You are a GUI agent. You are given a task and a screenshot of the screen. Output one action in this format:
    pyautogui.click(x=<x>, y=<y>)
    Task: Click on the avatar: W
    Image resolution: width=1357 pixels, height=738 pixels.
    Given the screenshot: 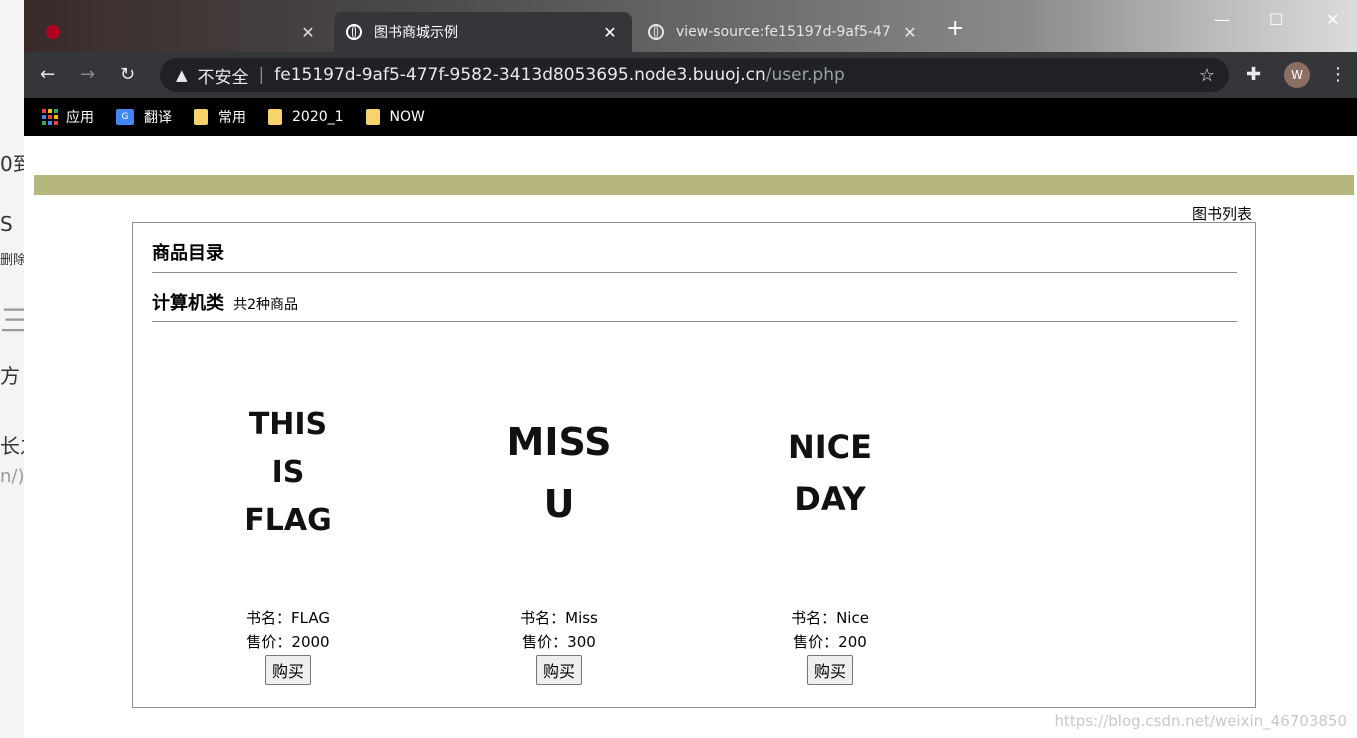 What is the action you would take?
    pyautogui.click(x=1297, y=75)
    